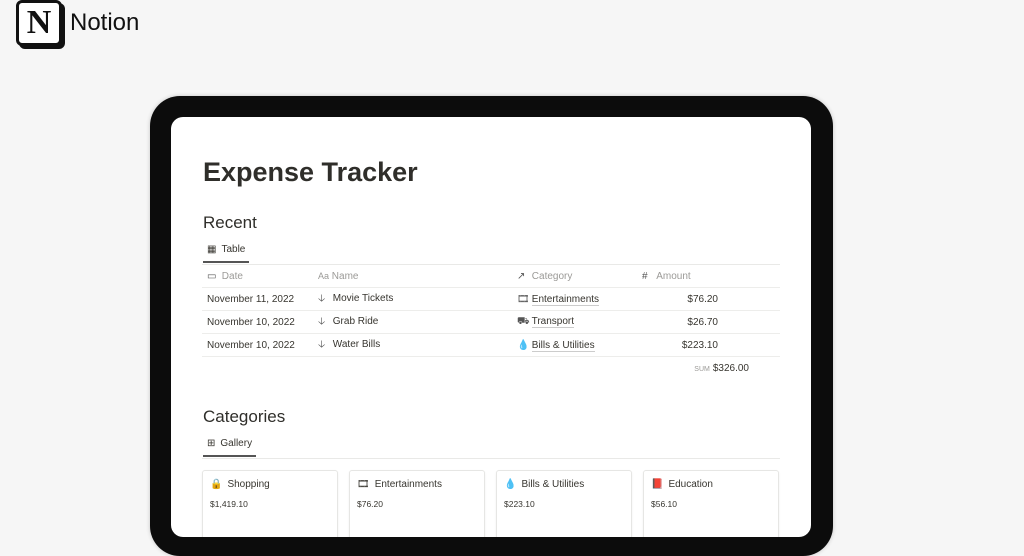 The image size is (1024, 556). Describe the element at coordinates (521, 276) in the screenshot. I see `relation-arrow-icon: ↗` at that location.